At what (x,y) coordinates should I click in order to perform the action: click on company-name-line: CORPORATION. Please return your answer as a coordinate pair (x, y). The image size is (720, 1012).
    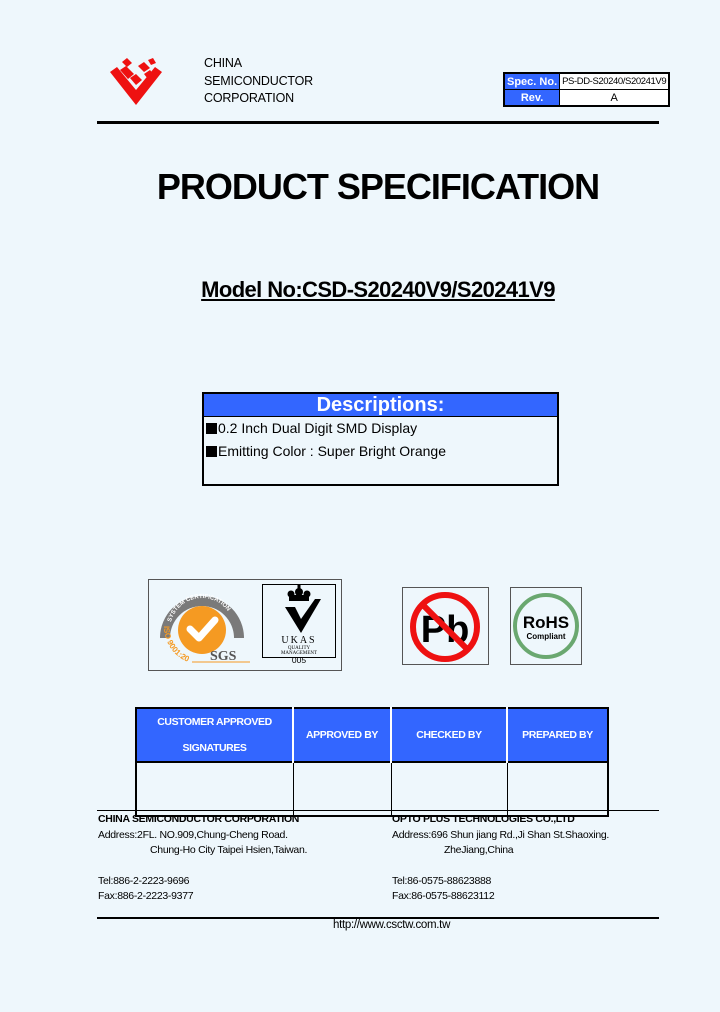
    Looking at the image, I should click on (249, 98).